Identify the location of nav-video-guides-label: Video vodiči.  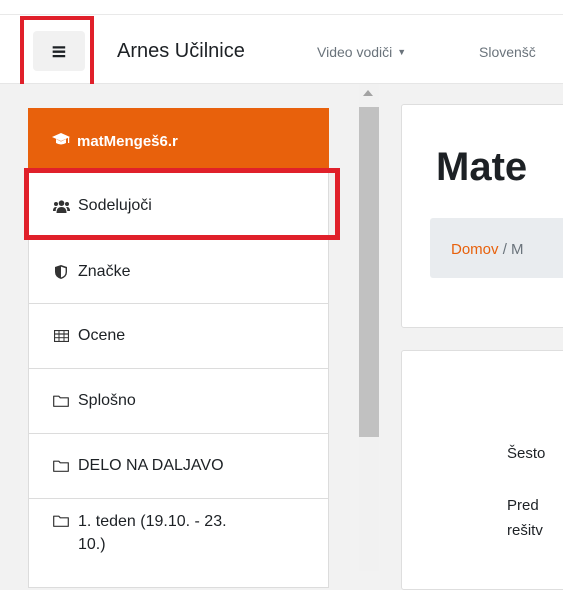
(355, 52).